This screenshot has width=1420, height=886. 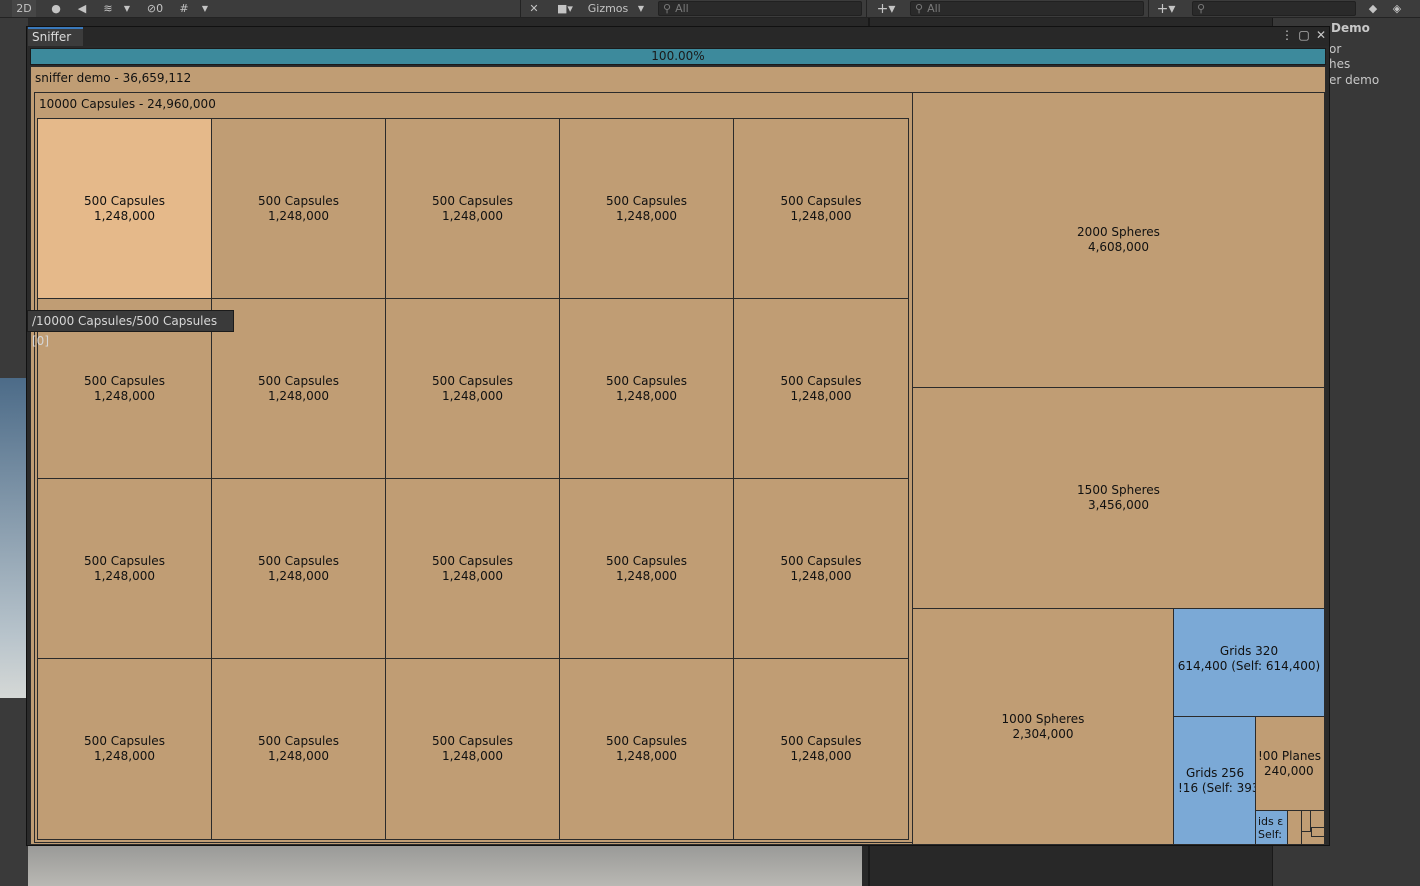 I want to click on capsules-group-label: 10000 Capsules - 24,960,000, so click(x=127, y=104).